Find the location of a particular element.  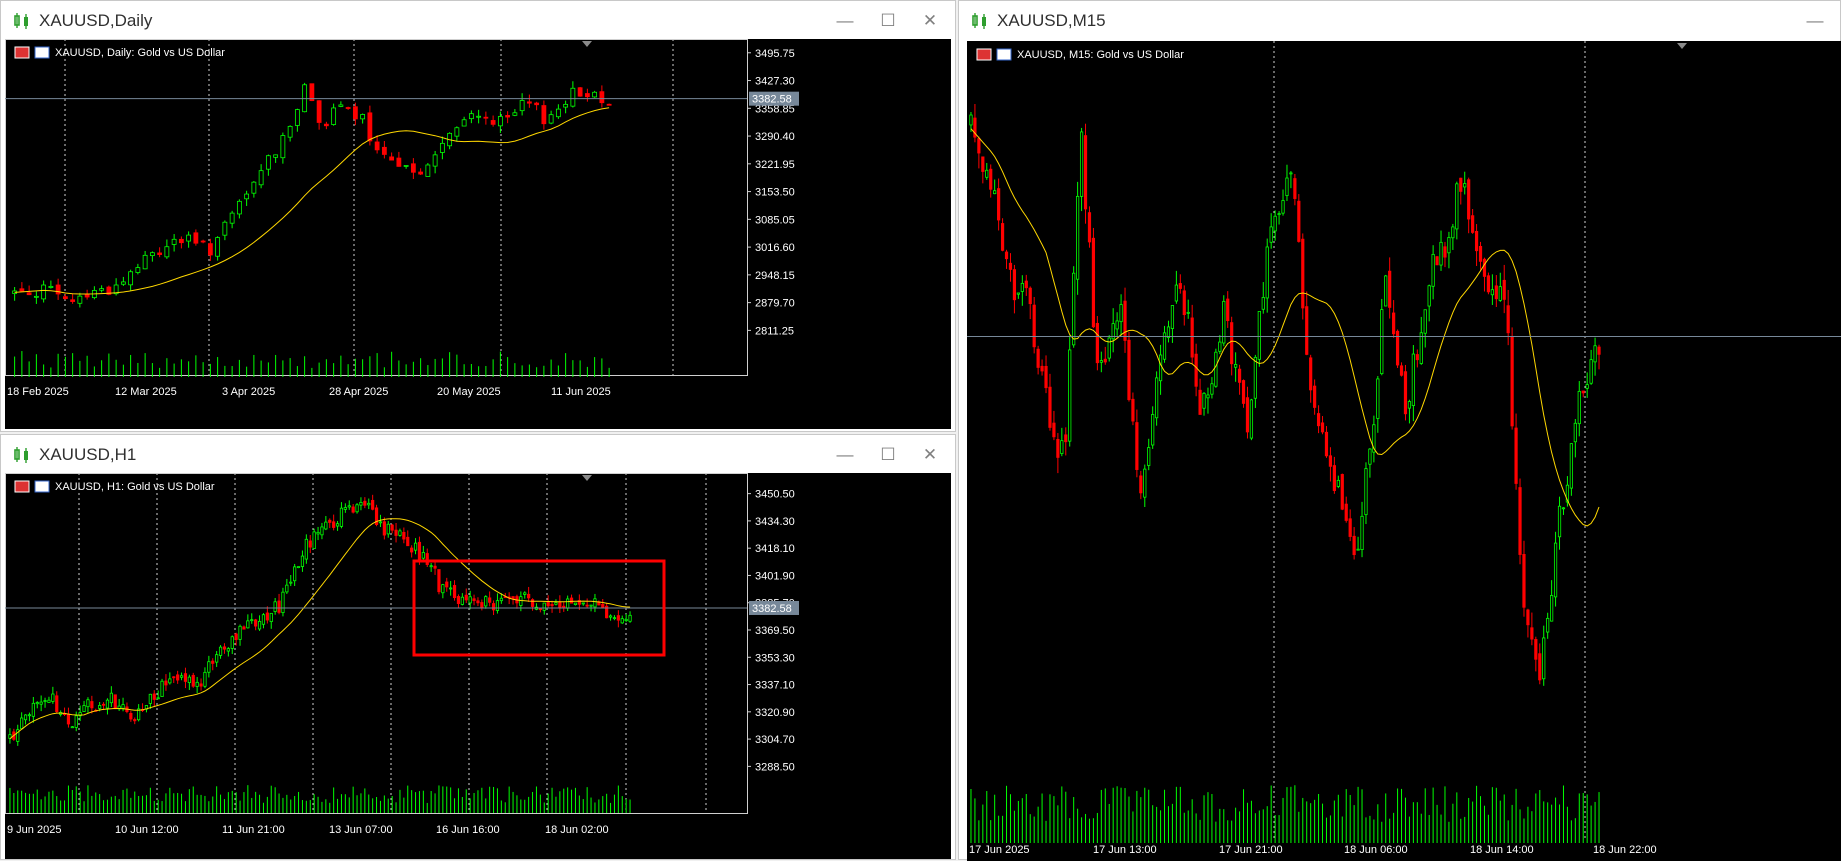

h1-titlebar: XAUUSD,H1 — ☐ ✕ is located at coordinates (478, 454).